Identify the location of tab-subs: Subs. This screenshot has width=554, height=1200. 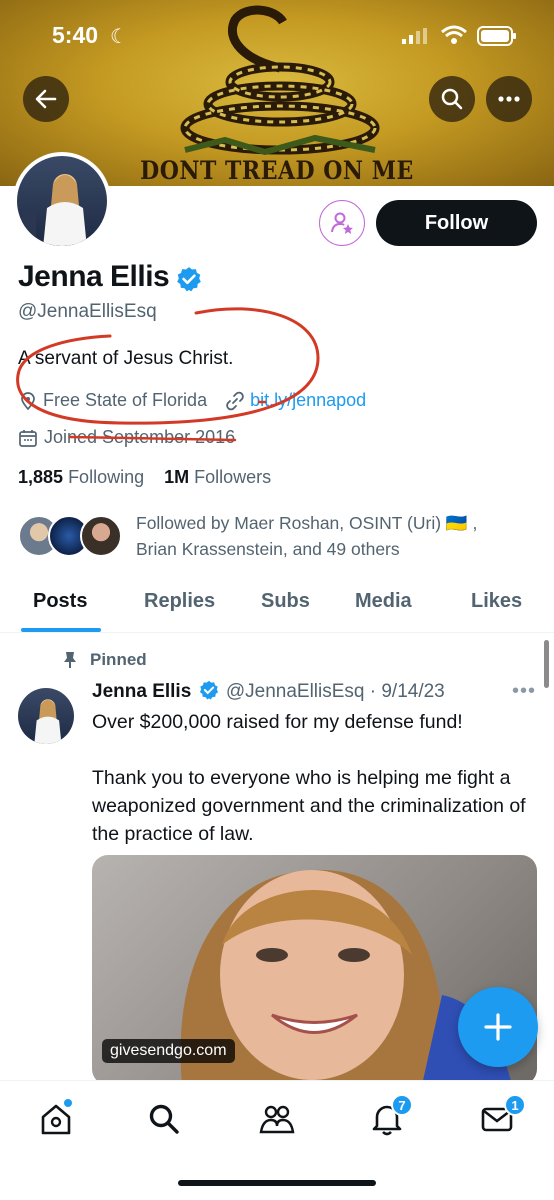
(285, 601).